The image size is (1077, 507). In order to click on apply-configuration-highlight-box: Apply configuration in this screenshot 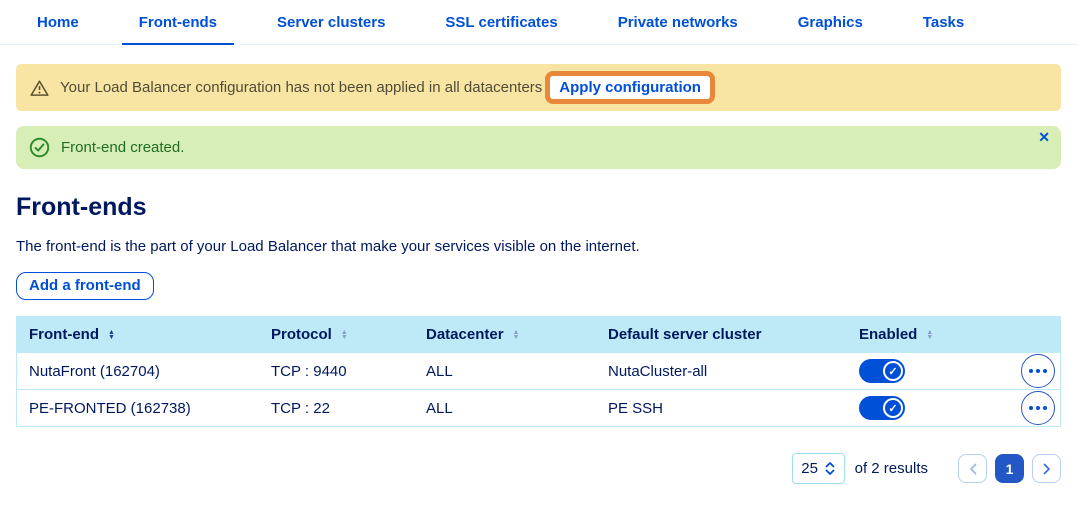, I will do `click(630, 87)`.